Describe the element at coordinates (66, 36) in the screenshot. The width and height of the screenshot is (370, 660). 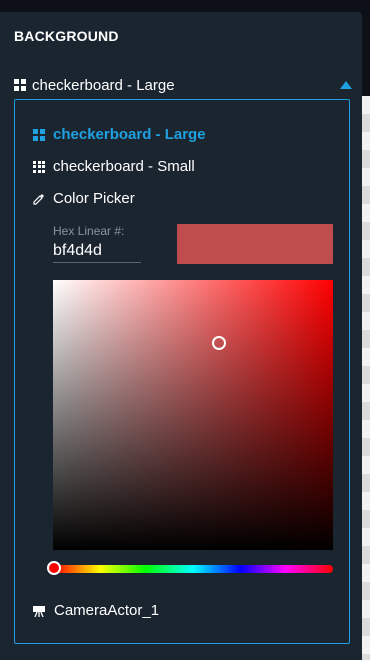
I see `section-title: BACKGROUND` at that location.